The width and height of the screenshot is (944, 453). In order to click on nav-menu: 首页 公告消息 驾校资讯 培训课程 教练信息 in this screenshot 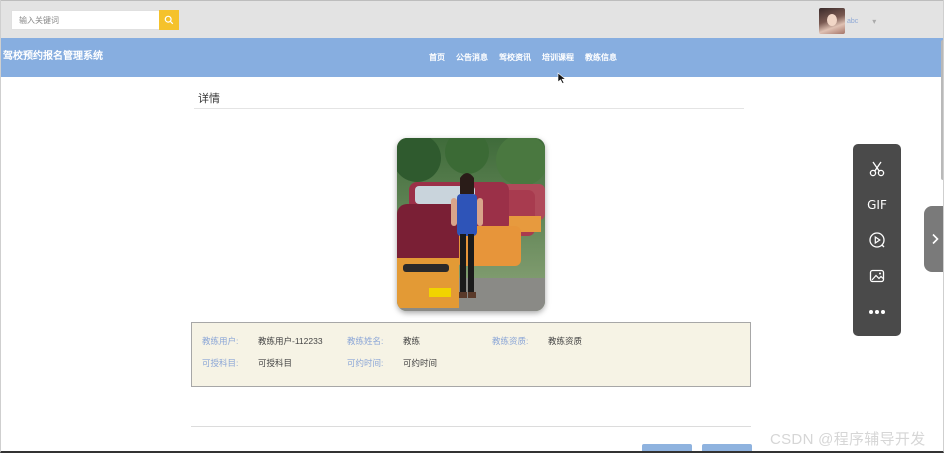, I will do `click(523, 57)`.